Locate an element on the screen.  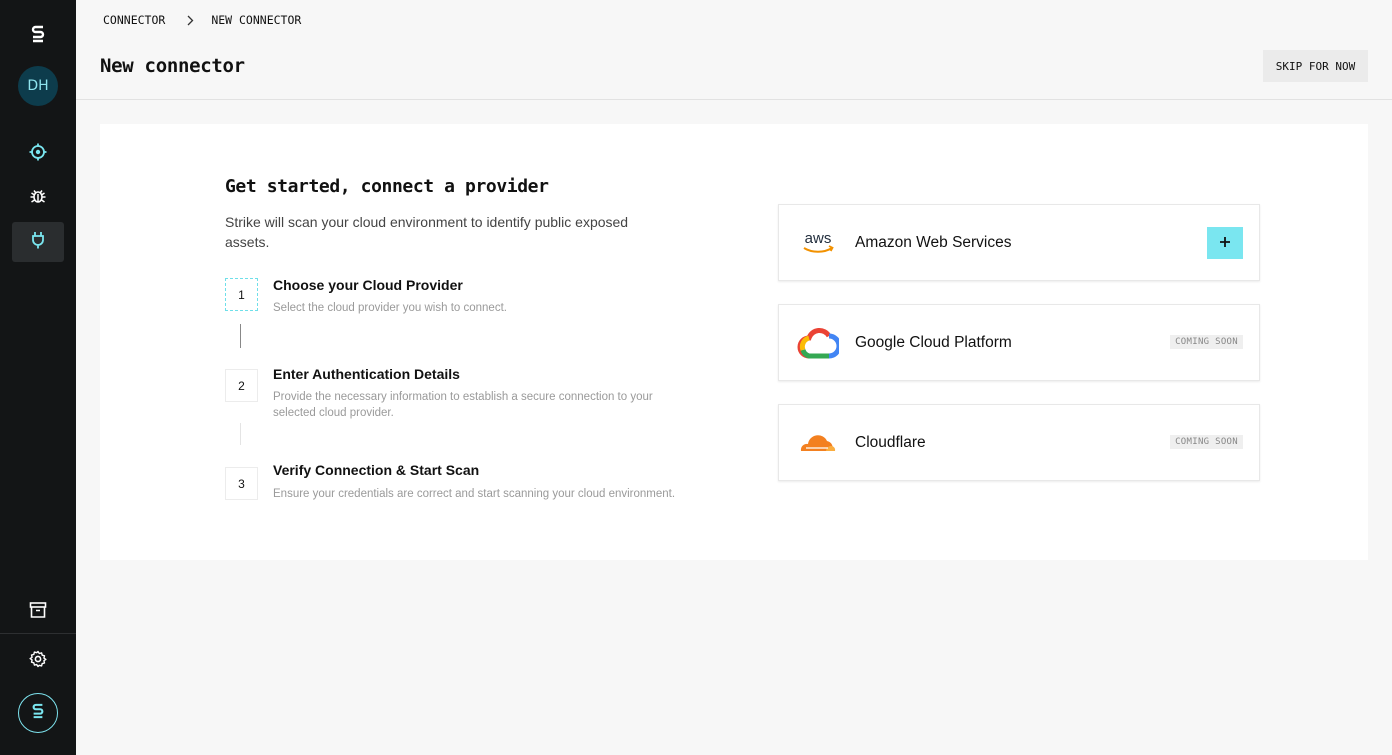
cloudflare-icon is located at coordinates (818, 443).